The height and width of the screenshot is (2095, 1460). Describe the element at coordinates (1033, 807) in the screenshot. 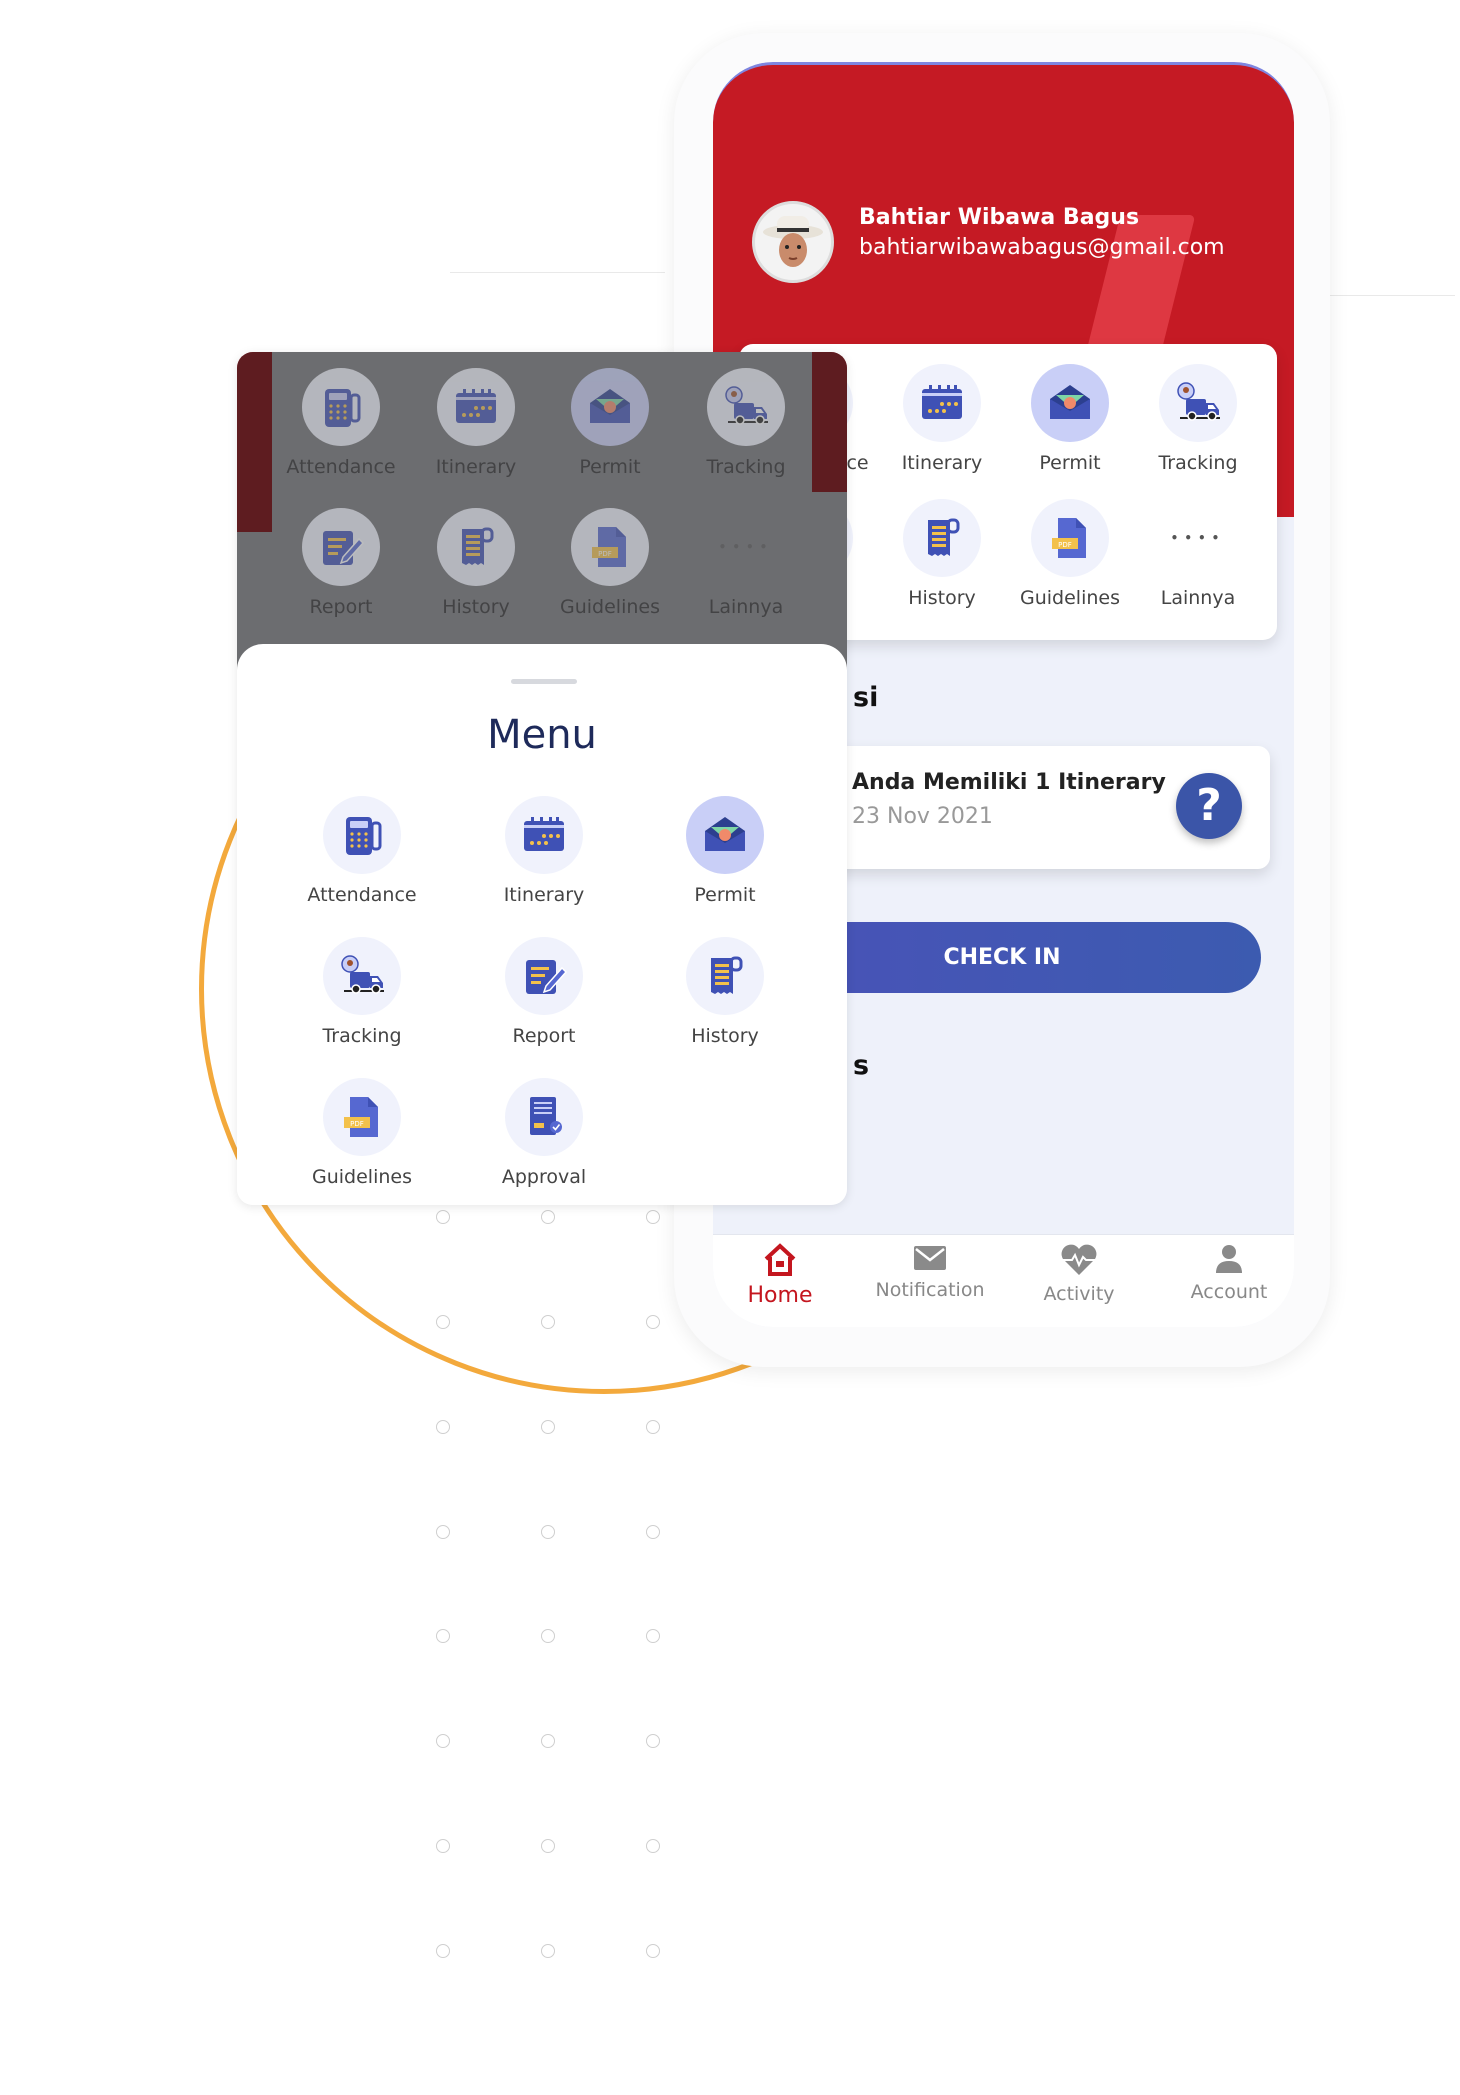

I see `itinerary-card: Anda Memiliki 1 Itinerary 23 Nov 2021 ?` at that location.